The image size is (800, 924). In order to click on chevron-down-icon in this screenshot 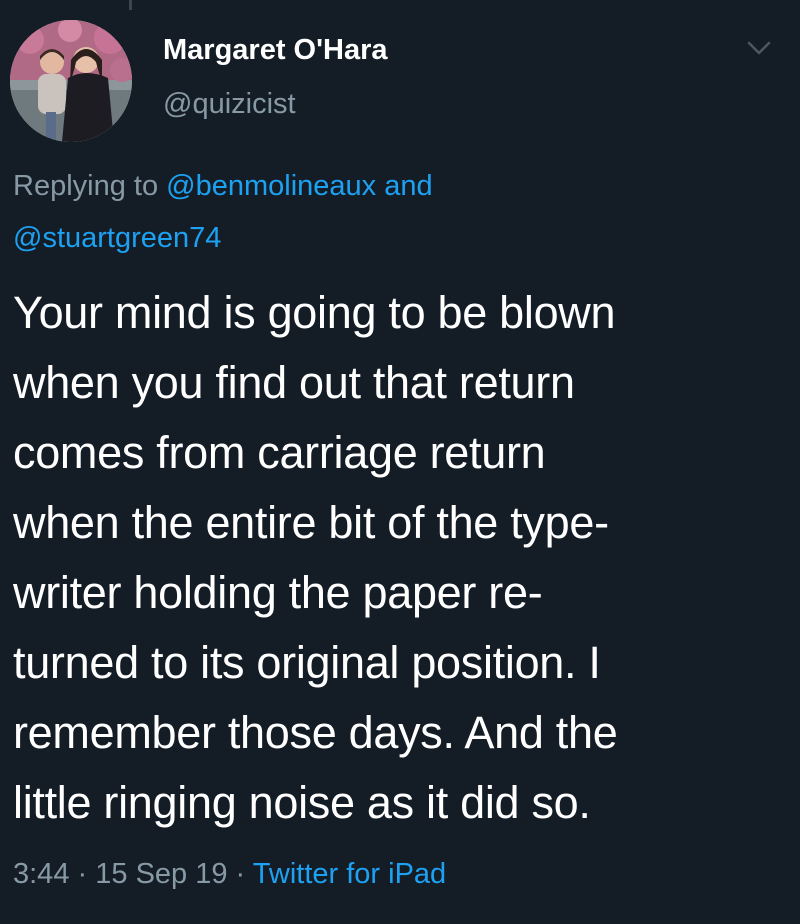, I will do `click(759, 48)`.